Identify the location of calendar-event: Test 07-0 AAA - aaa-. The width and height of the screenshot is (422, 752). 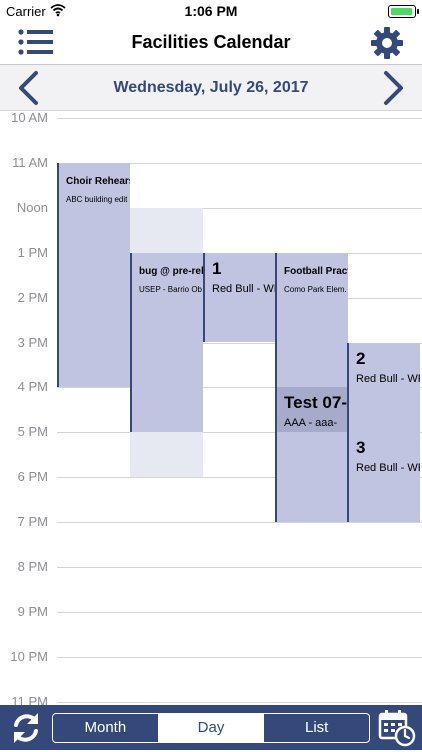
(311, 410).